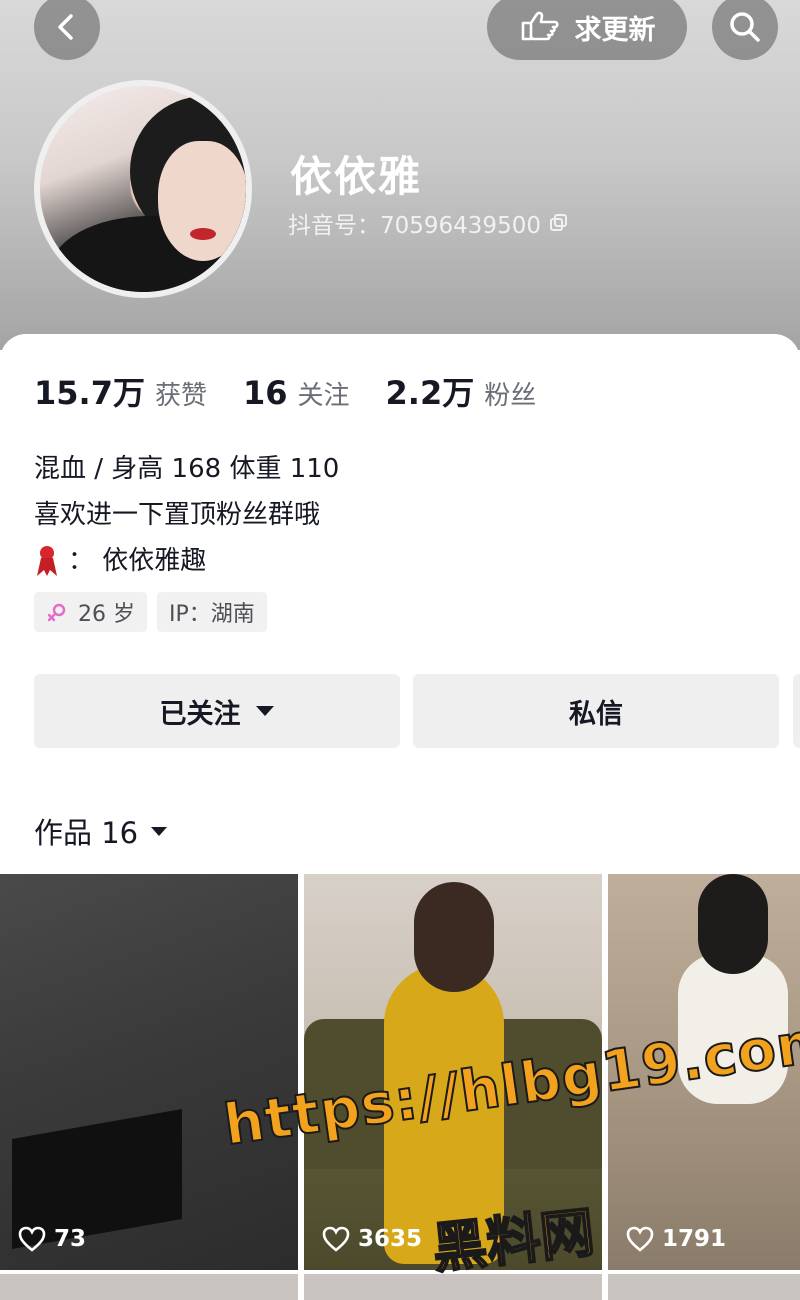 This screenshot has width=800, height=1300. I want to click on stat-followers-value: 2.2万, so click(430, 393).